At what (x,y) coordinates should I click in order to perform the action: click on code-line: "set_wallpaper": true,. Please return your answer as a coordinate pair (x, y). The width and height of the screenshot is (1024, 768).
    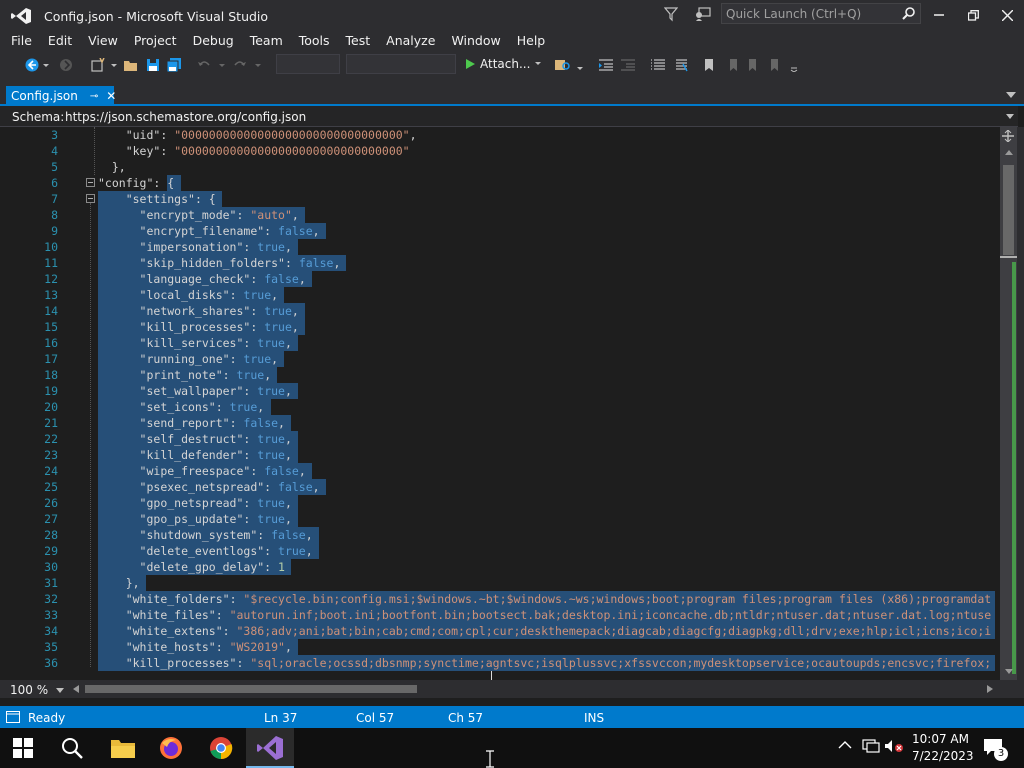
    Looking at the image, I should click on (548, 391).